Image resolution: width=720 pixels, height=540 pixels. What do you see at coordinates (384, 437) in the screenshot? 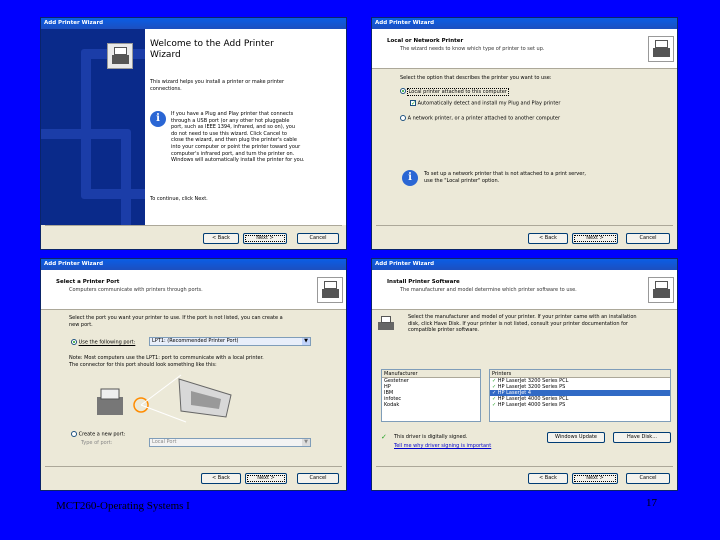
I see `signed-check-icon: ✓` at bounding box center [384, 437].